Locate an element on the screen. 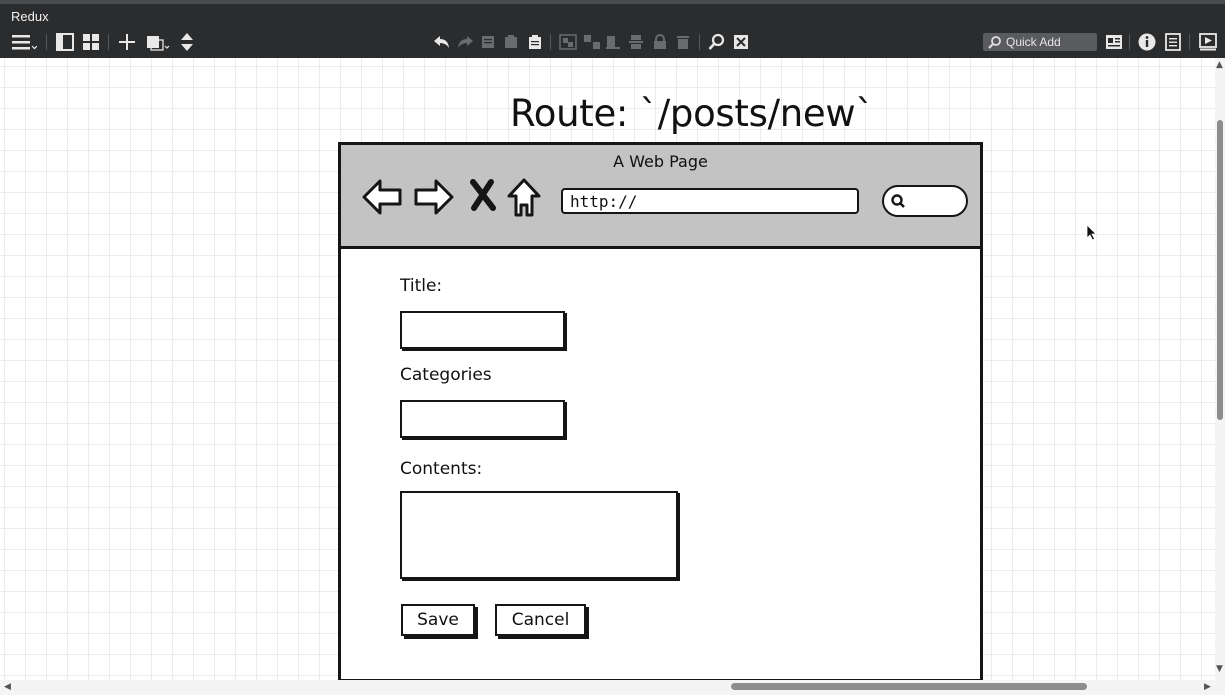 The height and width of the screenshot is (695, 1225). app-toolbar: Redux Quick Add is located at coordinates (612, 29).